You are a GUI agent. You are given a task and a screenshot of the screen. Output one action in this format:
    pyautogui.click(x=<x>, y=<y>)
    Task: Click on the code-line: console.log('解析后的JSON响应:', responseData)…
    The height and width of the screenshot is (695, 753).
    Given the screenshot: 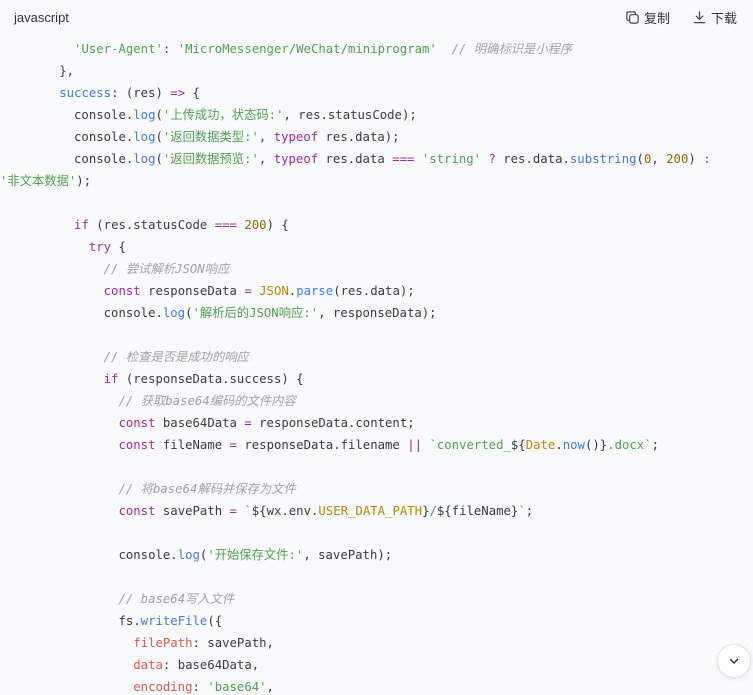 What is the action you would take?
    pyautogui.click(x=376, y=313)
    